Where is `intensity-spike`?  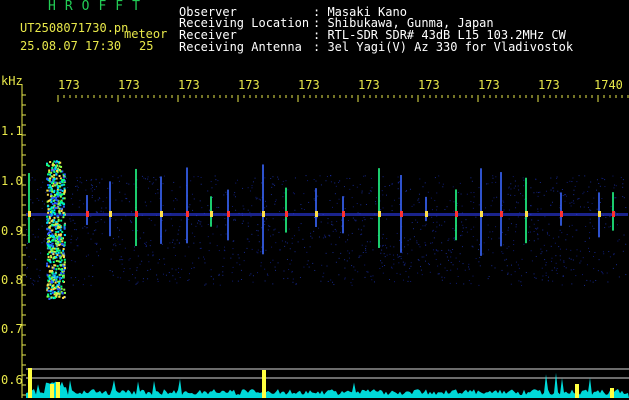 intensity-spike is located at coordinates (612, 393).